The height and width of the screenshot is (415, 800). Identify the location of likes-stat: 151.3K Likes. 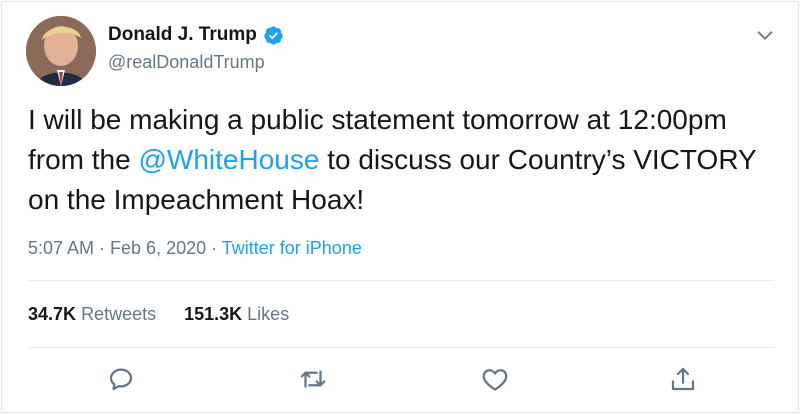
(236, 314).